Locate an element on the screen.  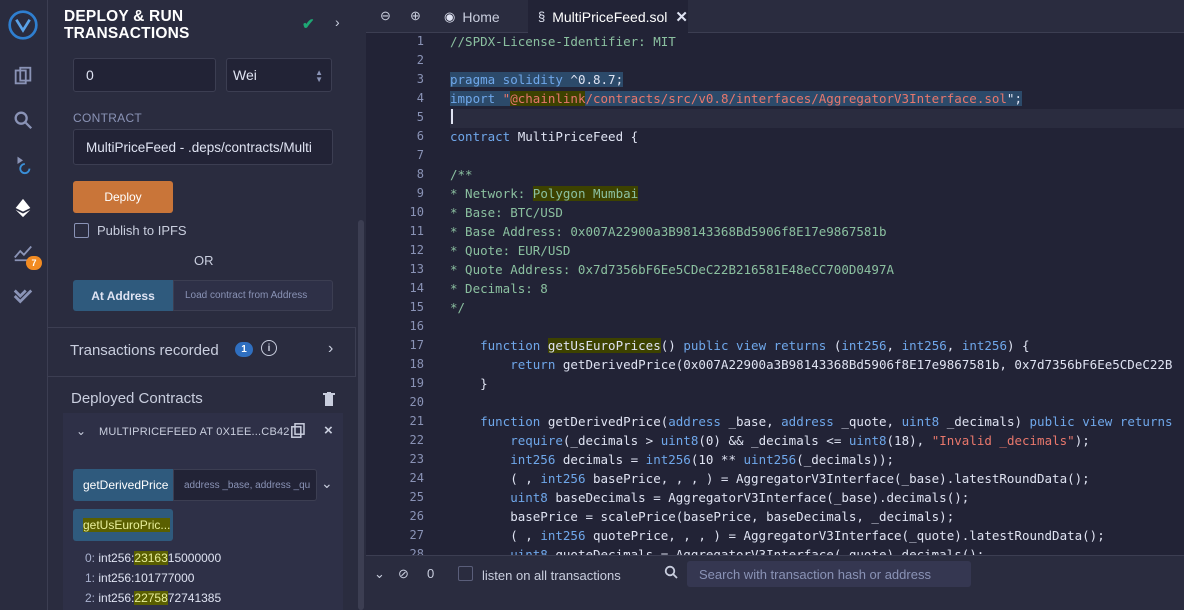
unit-select-value: Wei is located at coordinates (245, 75).